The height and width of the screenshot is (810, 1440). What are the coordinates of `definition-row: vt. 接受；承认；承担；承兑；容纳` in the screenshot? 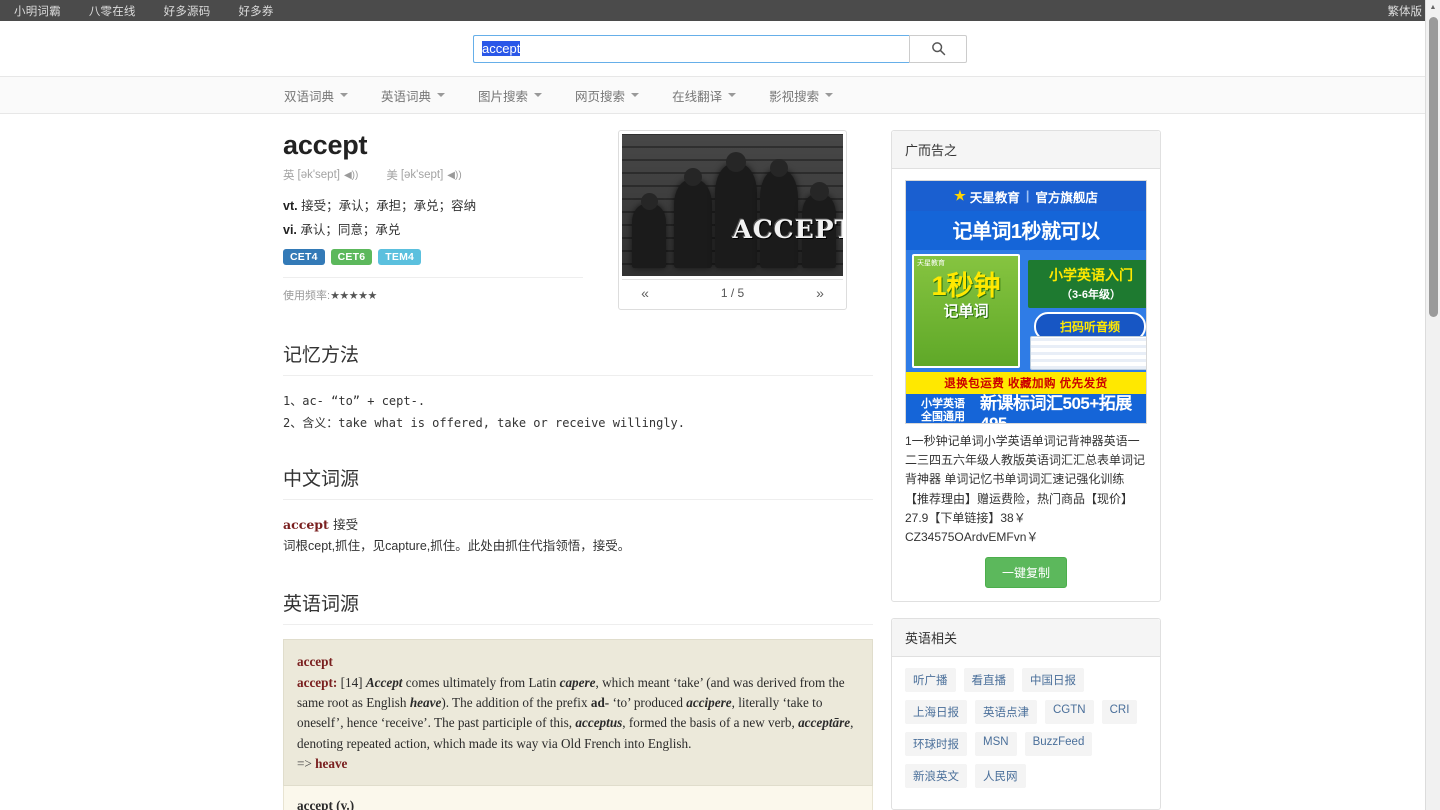 It's located at (448, 206).